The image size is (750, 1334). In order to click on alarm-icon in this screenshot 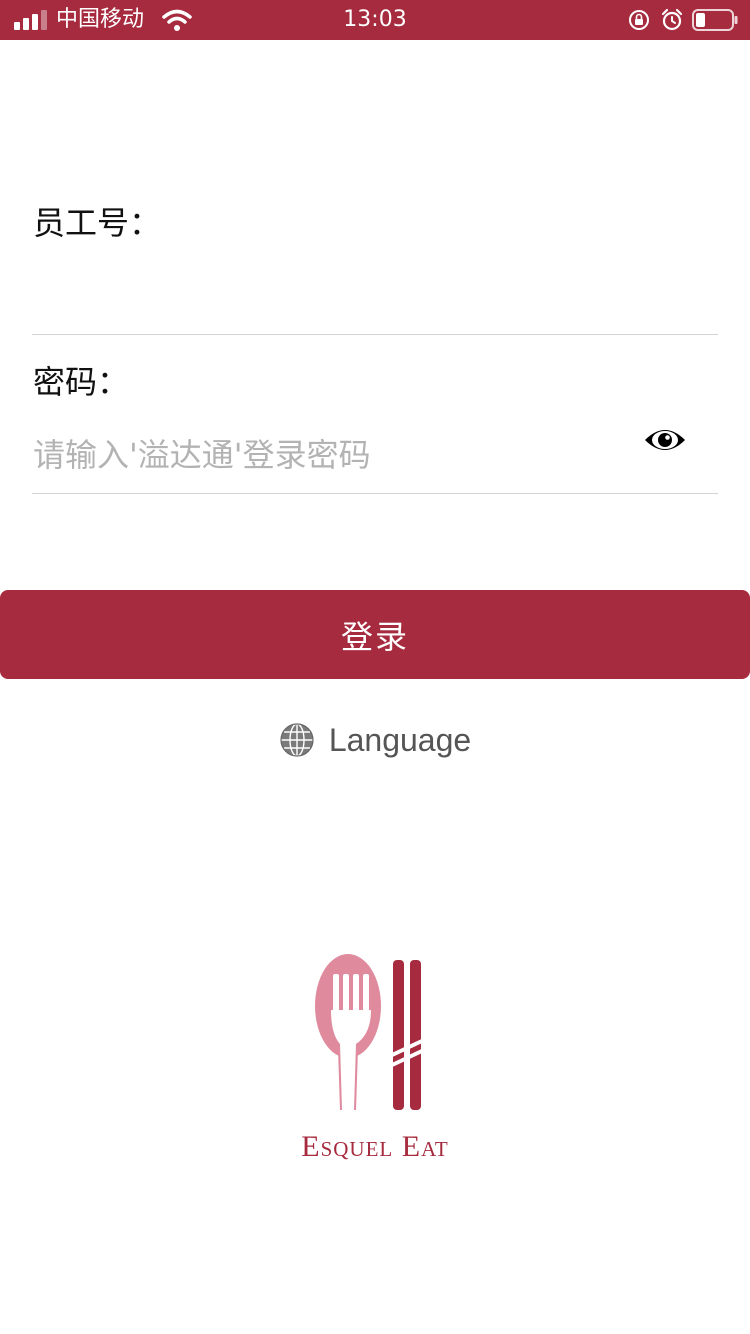, I will do `click(672, 19)`.